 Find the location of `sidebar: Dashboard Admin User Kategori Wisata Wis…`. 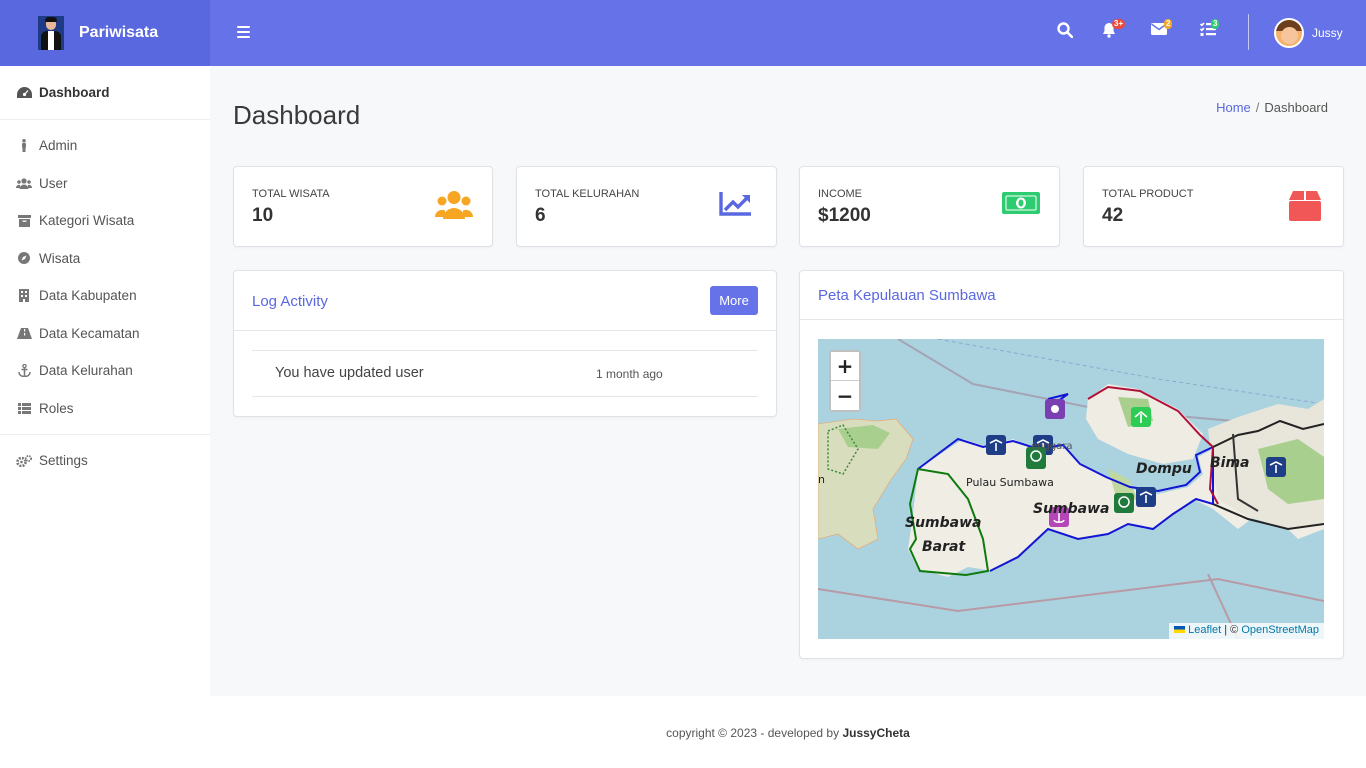

sidebar: Dashboard Admin User Kategori Wisata Wis… is located at coordinates (105, 417).